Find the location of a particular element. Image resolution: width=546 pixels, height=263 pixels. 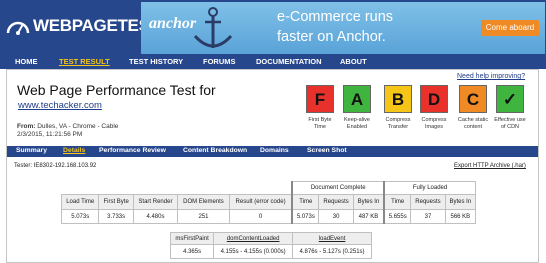

nav-about: ABOUT is located at coordinates (353, 61).